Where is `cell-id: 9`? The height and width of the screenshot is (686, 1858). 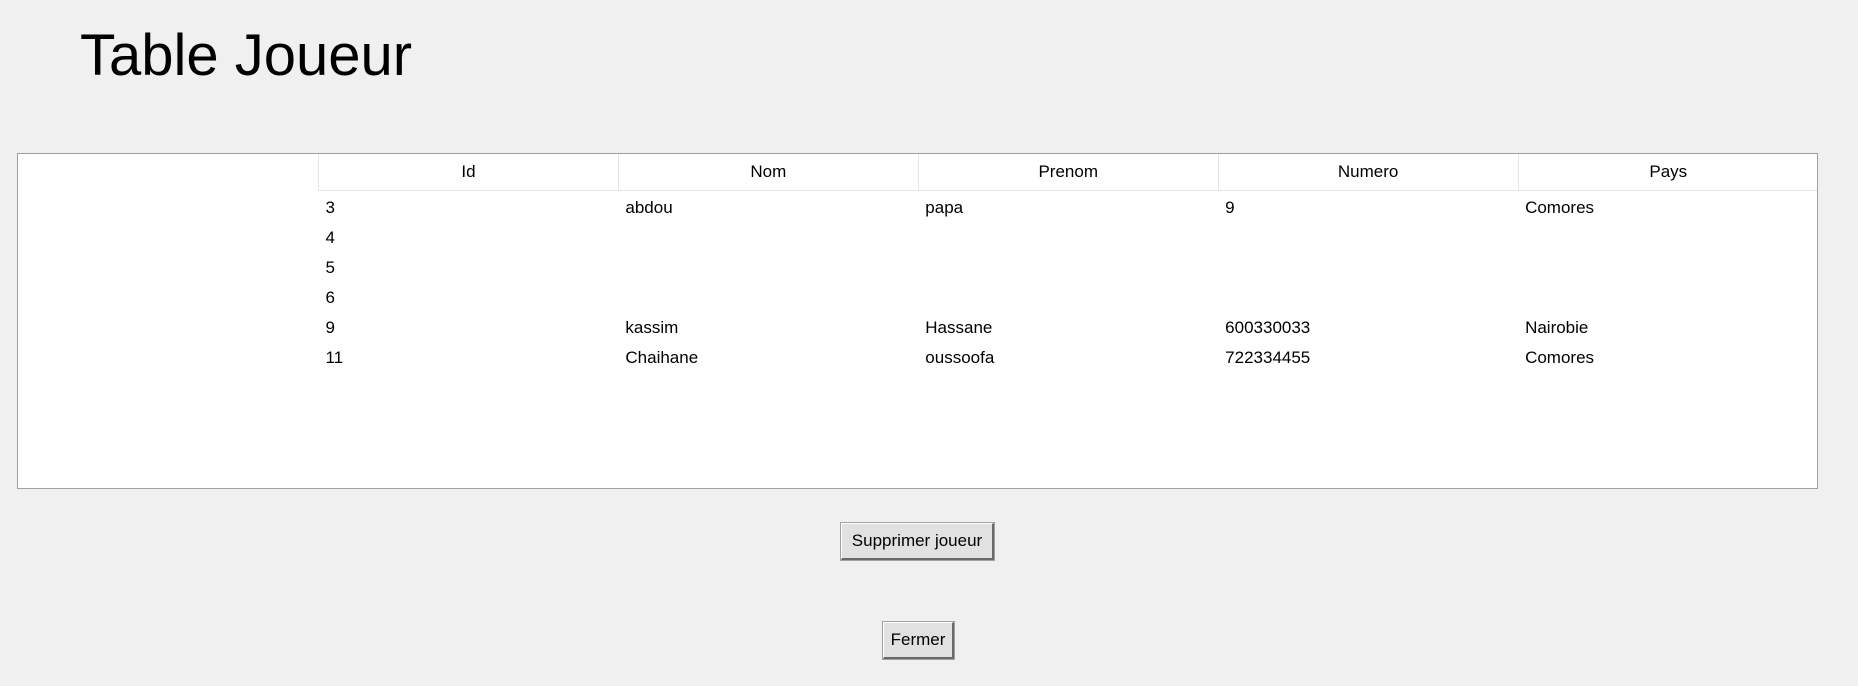 cell-id: 9 is located at coordinates (330, 327).